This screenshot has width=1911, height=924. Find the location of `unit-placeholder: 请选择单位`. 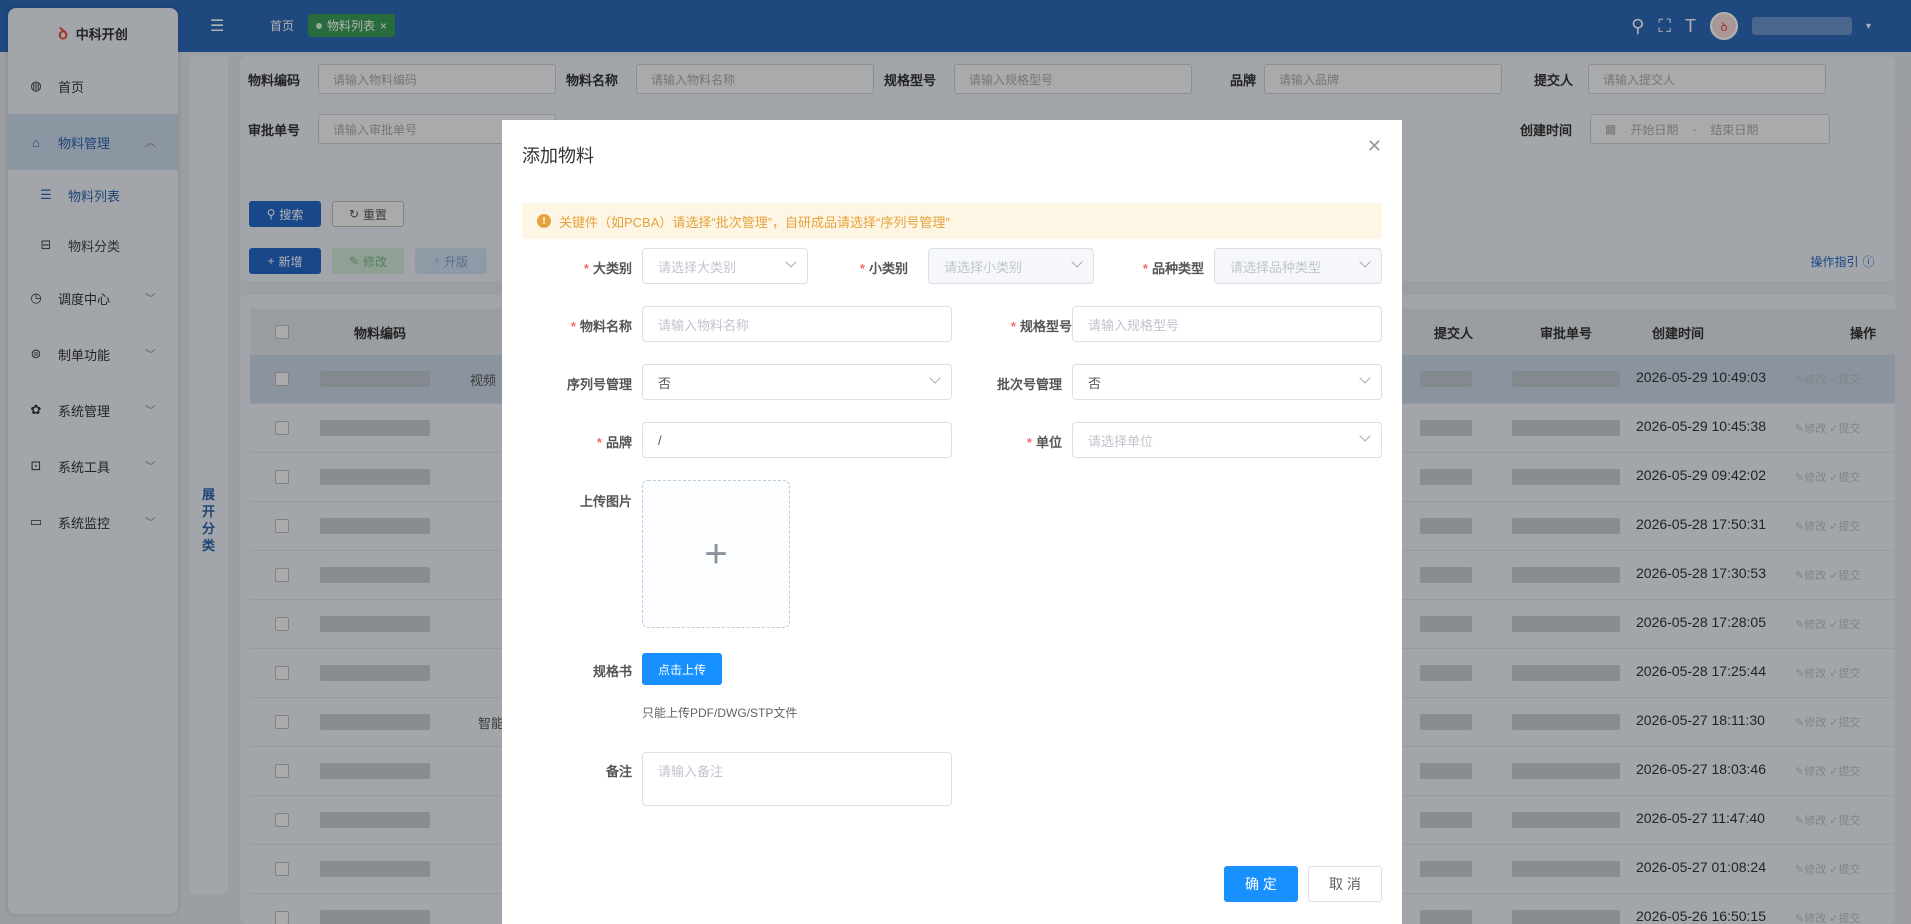

unit-placeholder: 请选择单位 is located at coordinates (1121, 441).